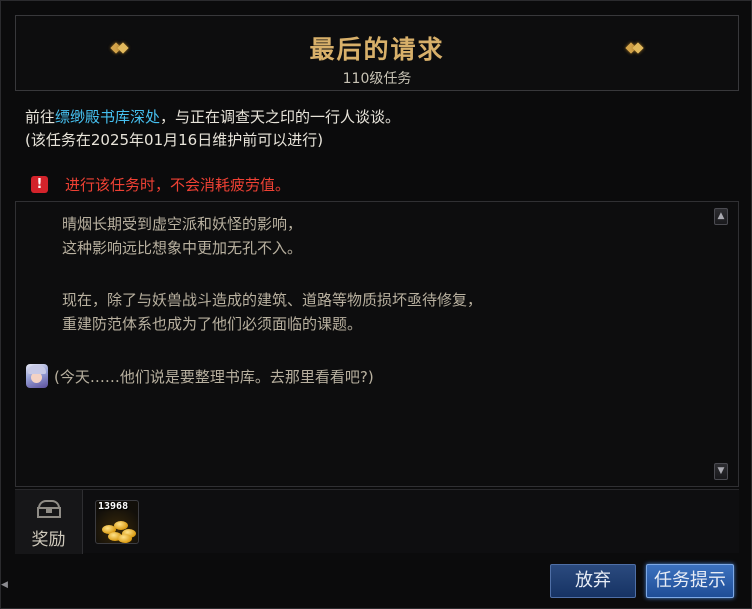  I want to click on abandon-button: 放弃, so click(593, 581).